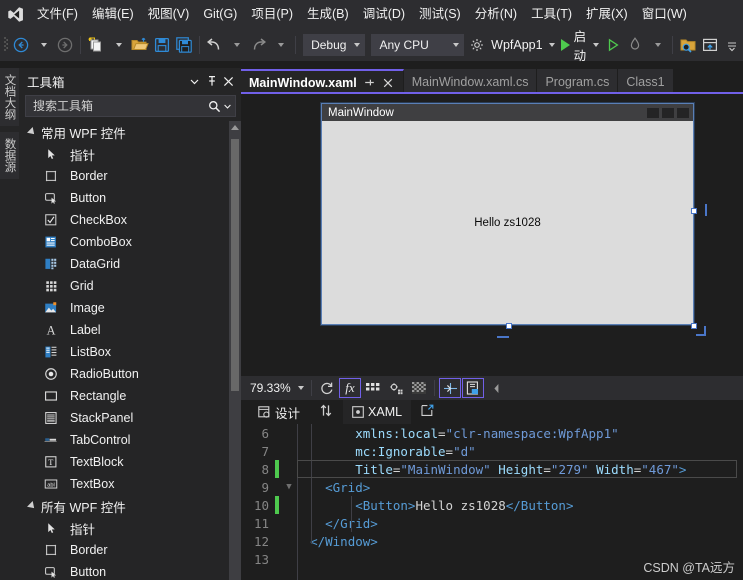  Describe the element at coordinates (418, 44) in the screenshot. I see `platform-combobox: Any CPU` at that location.